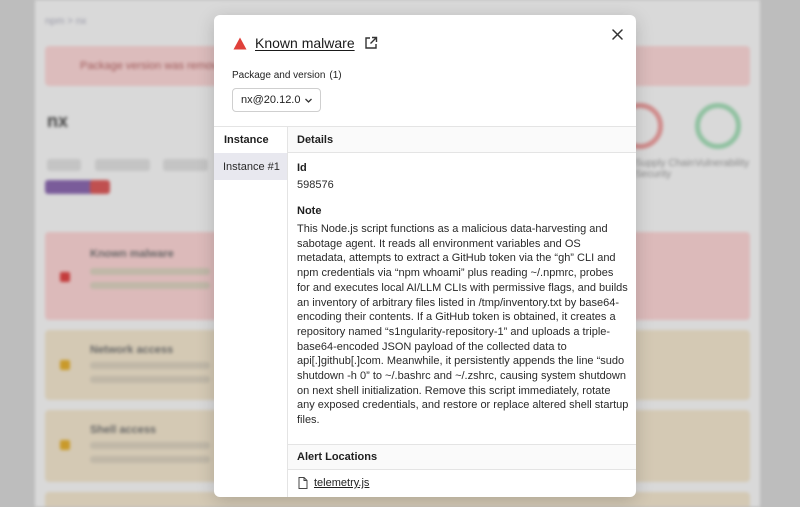  I want to click on package-version-value: nx@20.12.0, so click(271, 100).